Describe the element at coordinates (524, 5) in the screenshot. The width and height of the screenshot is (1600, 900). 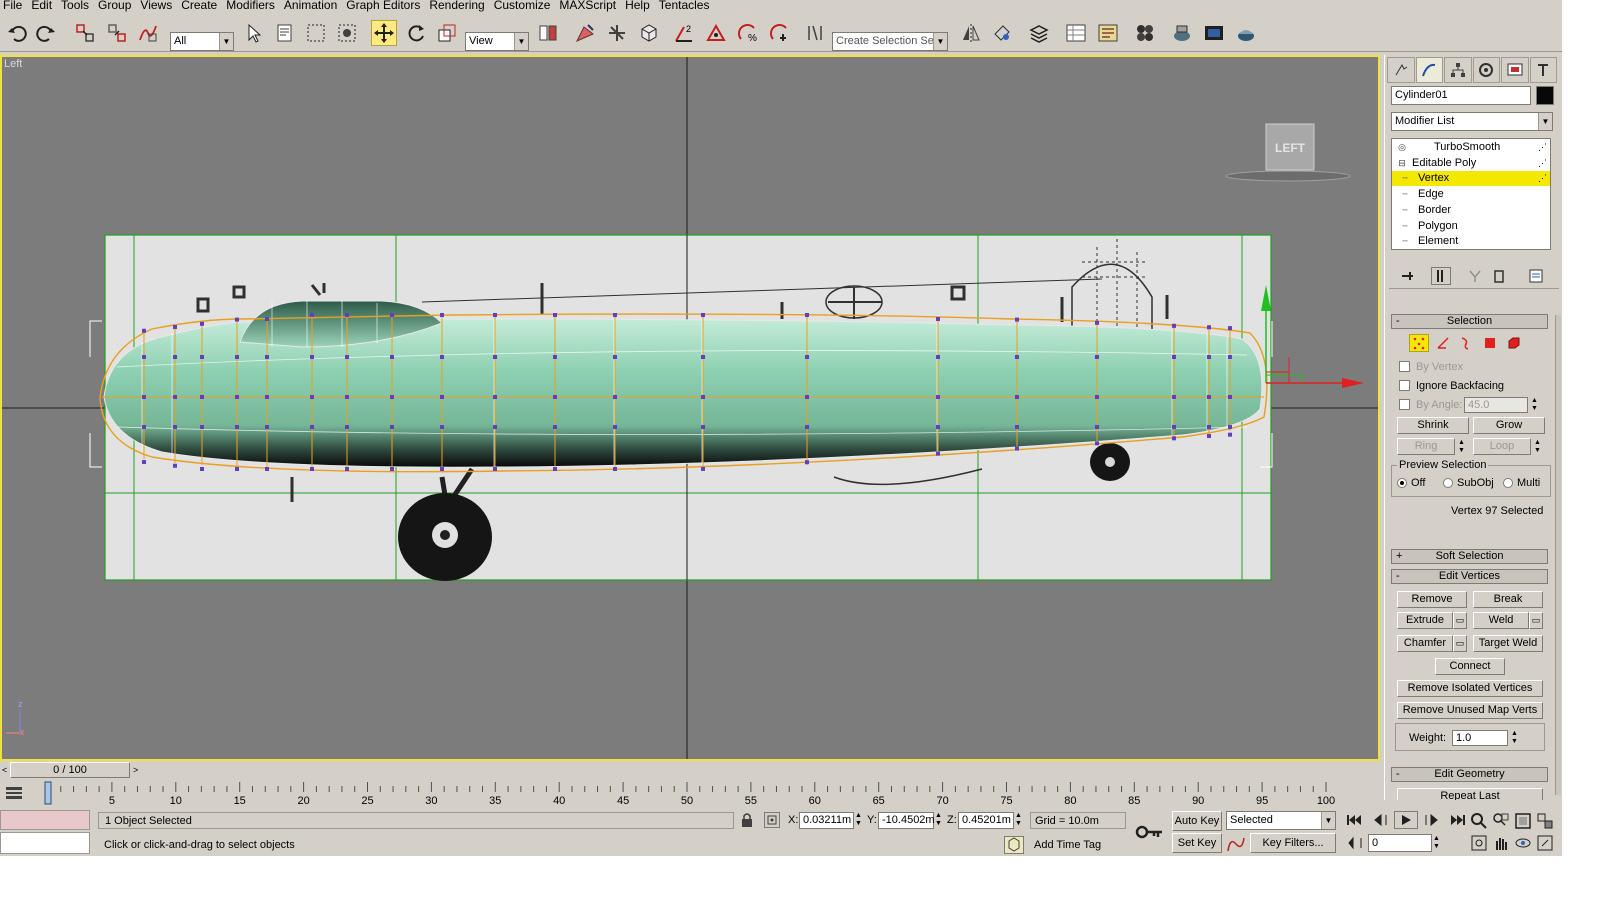
I see `menu-customize: Customize` at that location.